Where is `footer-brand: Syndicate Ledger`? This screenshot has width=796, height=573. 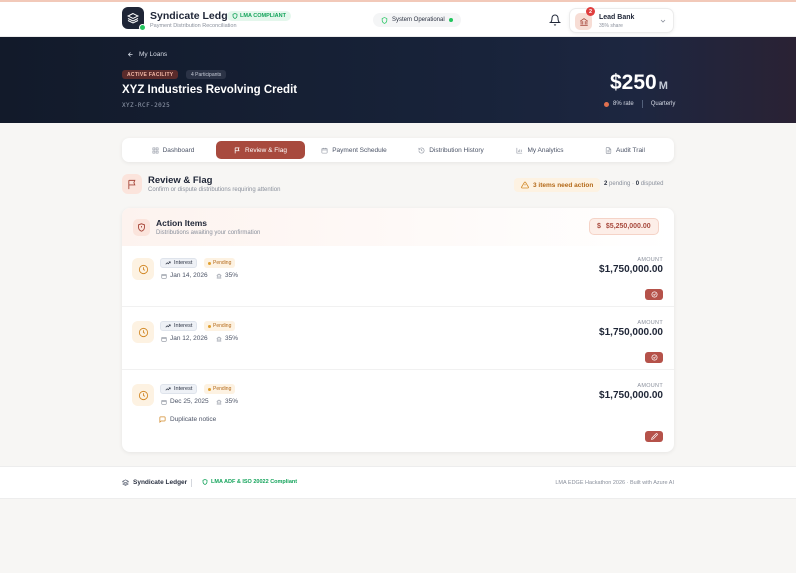
footer-brand: Syndicate Ledger is located at coordinates (154, 482).